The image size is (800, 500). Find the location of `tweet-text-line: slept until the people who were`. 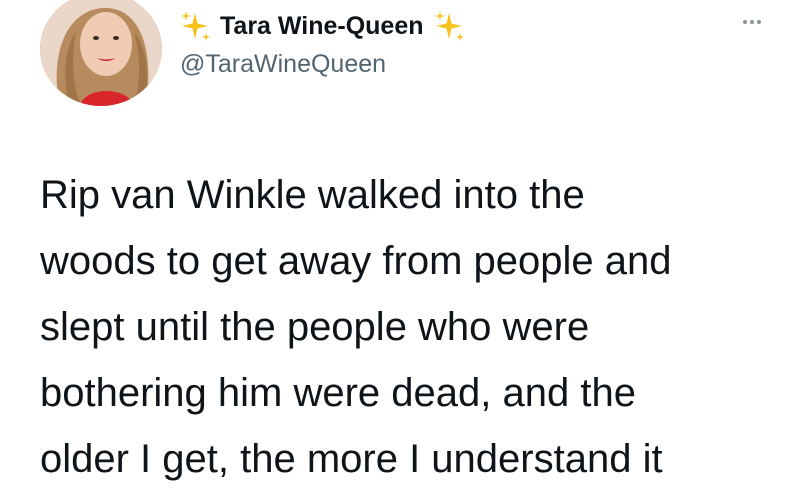

tweet-text-line: slept until the people who were is located at coordinates (315, 327).